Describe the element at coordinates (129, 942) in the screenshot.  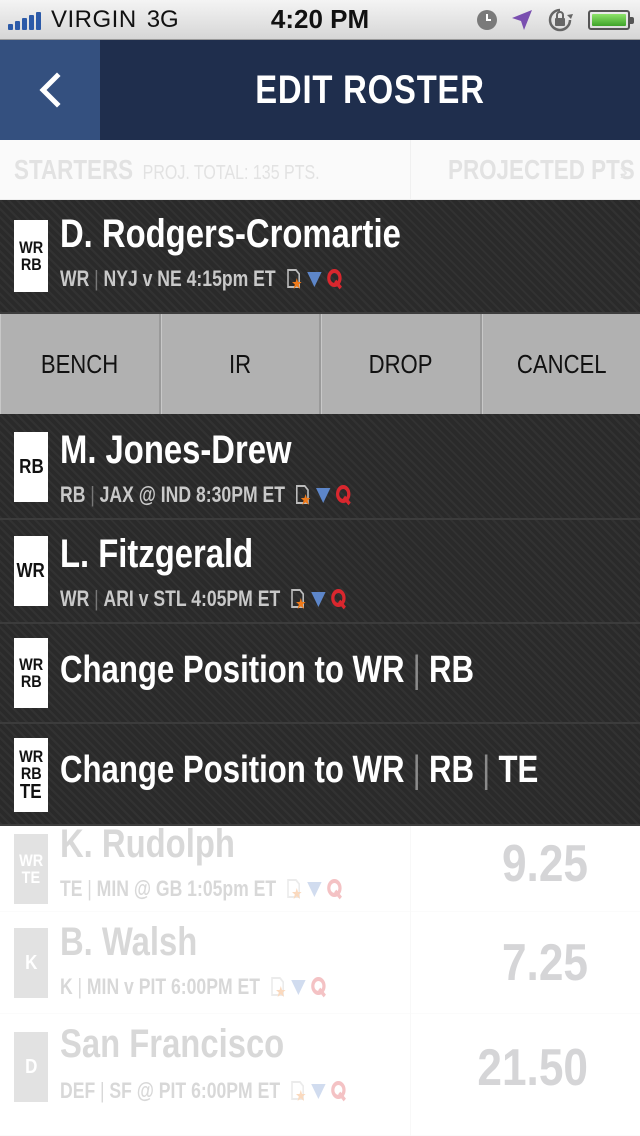
I see `player-name: B. Walsh` at that location.